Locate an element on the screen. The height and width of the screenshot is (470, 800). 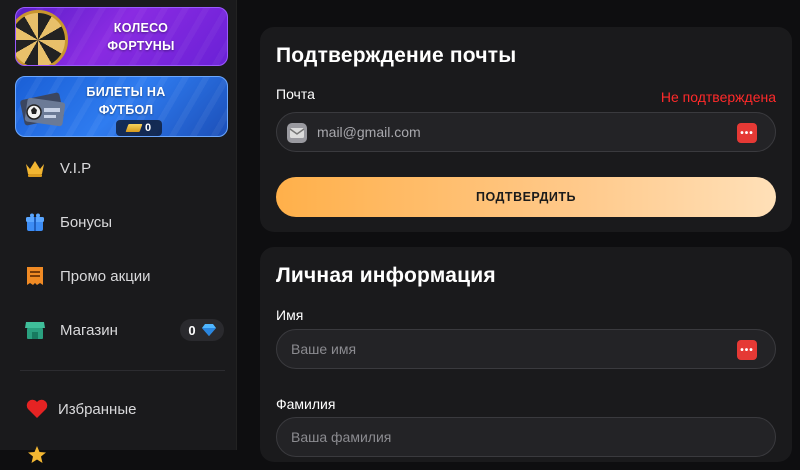
fortune-wheel-icon is located at coordinates (42, 37).